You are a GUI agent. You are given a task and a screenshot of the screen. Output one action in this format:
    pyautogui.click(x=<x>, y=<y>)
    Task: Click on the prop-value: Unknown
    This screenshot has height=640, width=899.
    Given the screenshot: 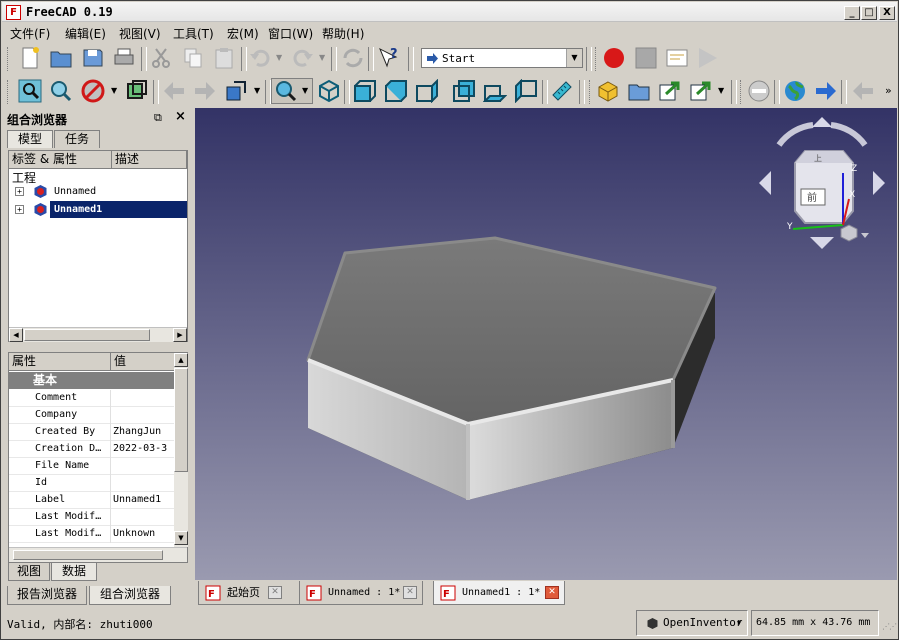 What is the action you would take?
    pyautogui.click(x=143, y=534)
    